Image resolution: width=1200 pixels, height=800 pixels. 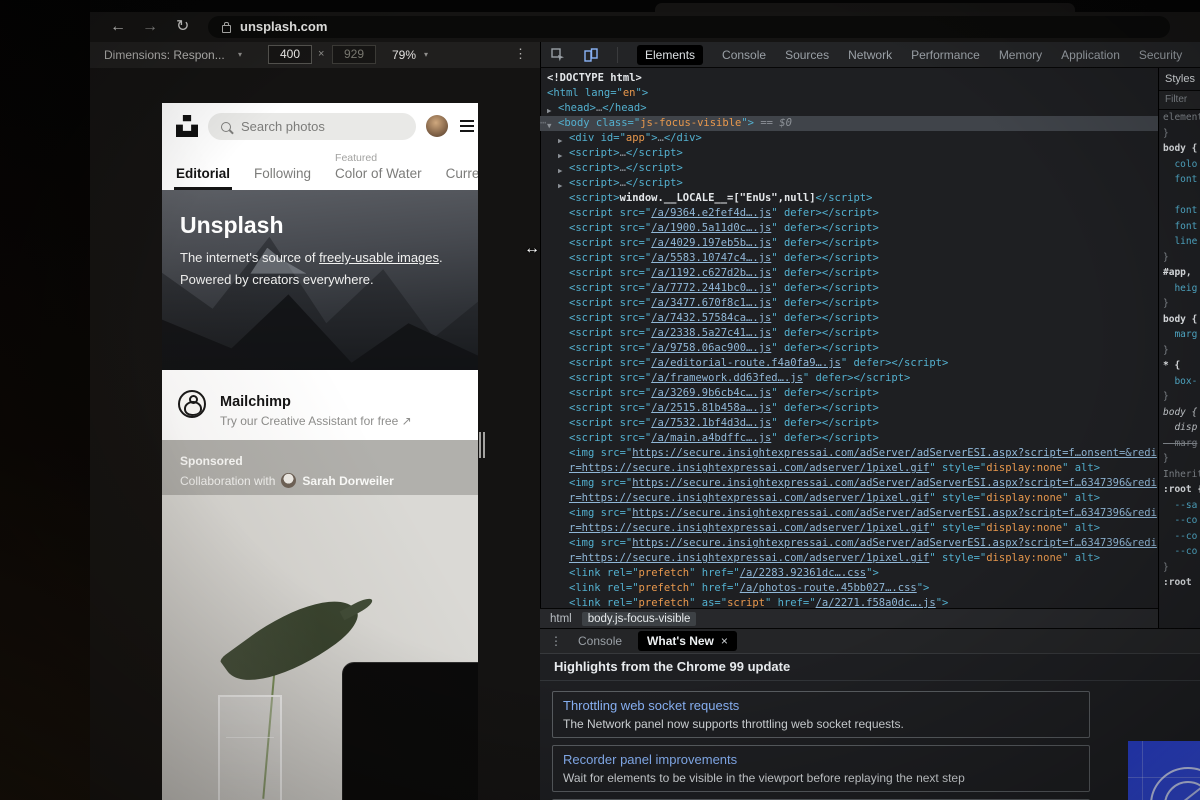 I want to click on devtools-tab-network: Network, so click(x=870, y=55).